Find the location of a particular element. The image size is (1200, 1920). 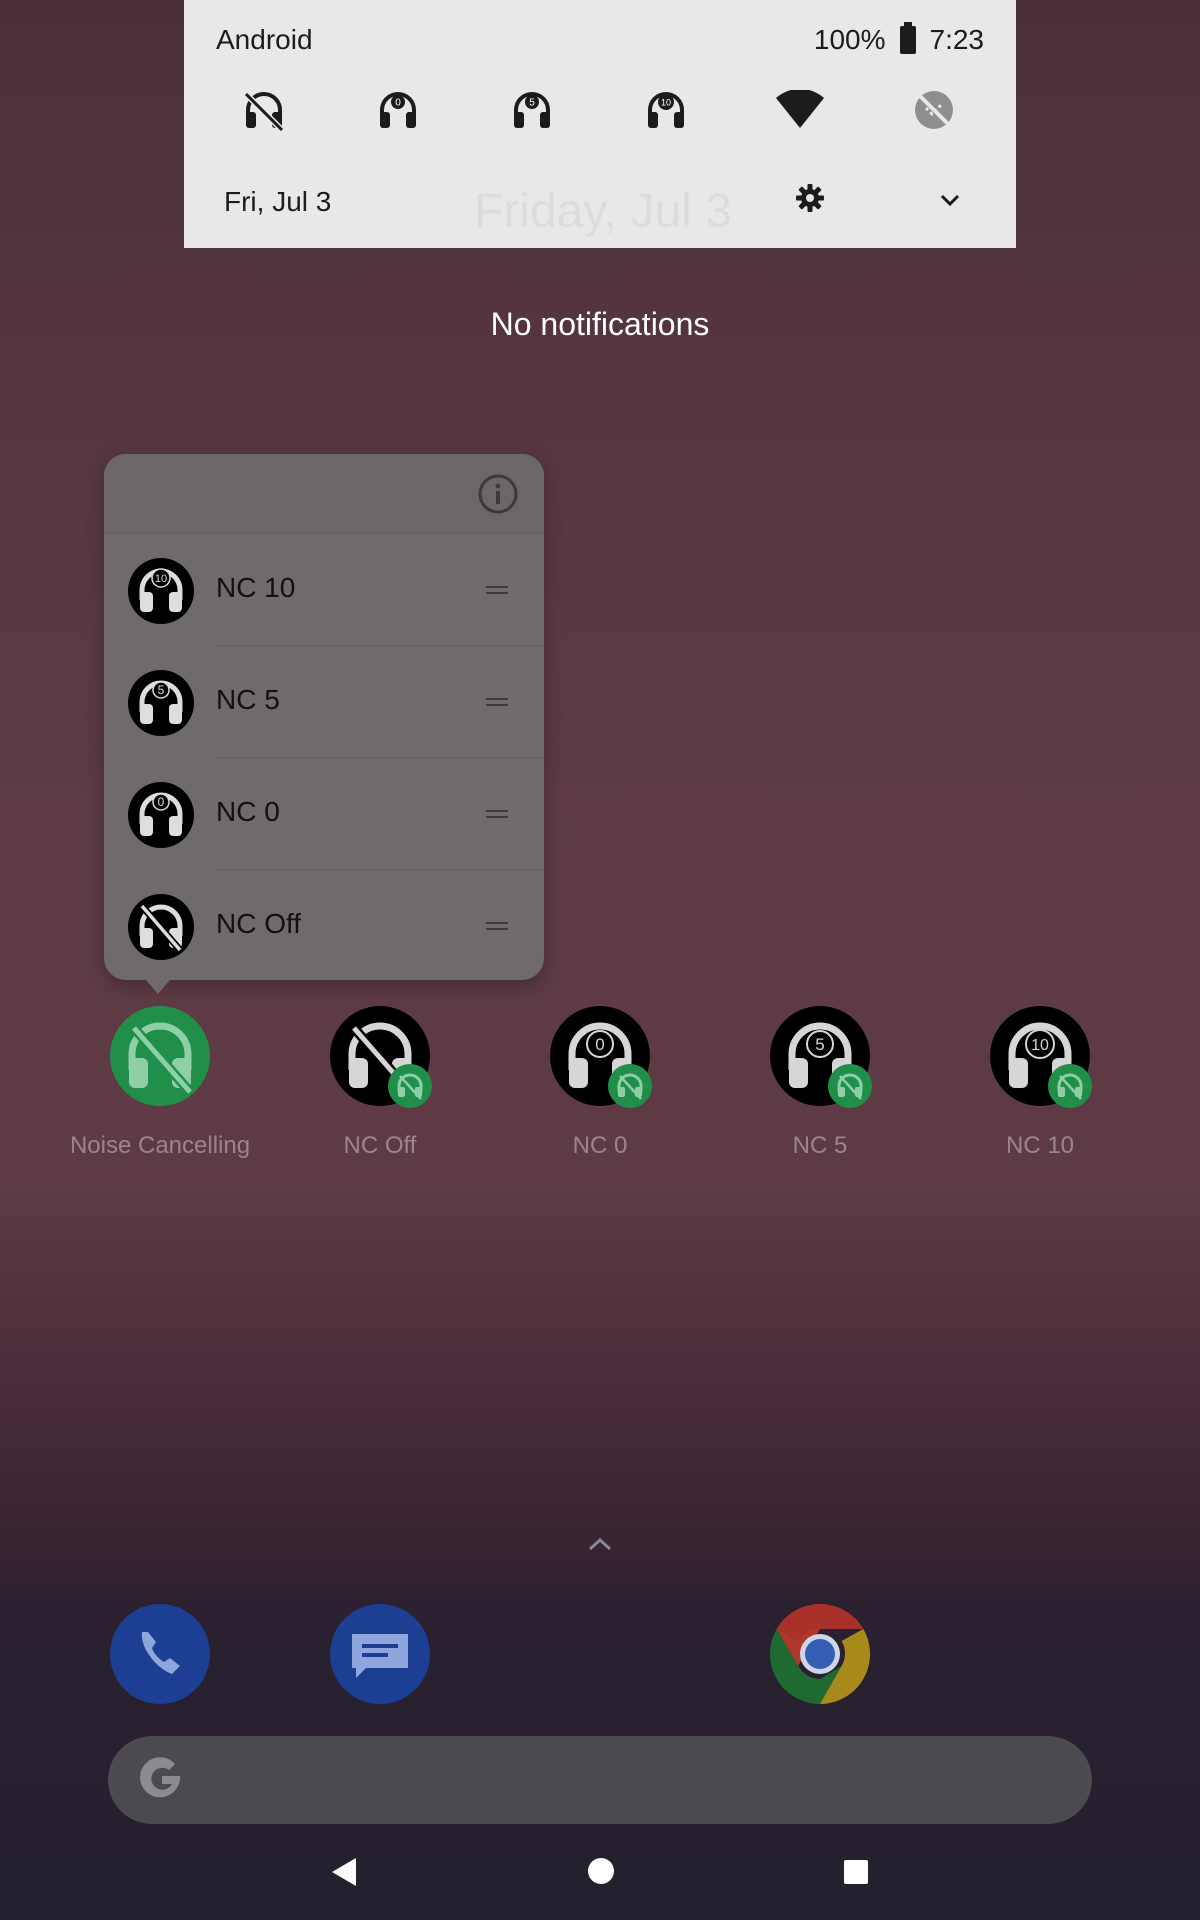

back-button is located at coordinates (344, 1874).